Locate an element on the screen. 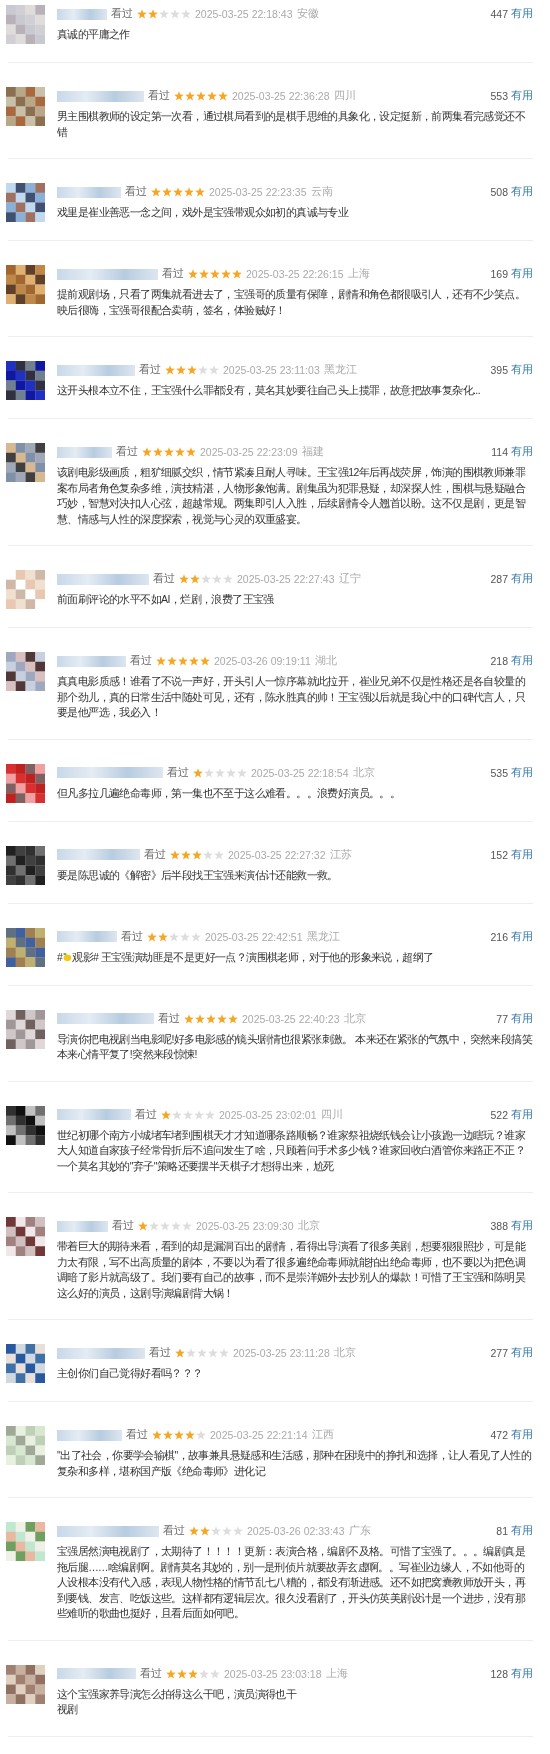  review-location: 黑龙江 is located at coordinates (340, 370).